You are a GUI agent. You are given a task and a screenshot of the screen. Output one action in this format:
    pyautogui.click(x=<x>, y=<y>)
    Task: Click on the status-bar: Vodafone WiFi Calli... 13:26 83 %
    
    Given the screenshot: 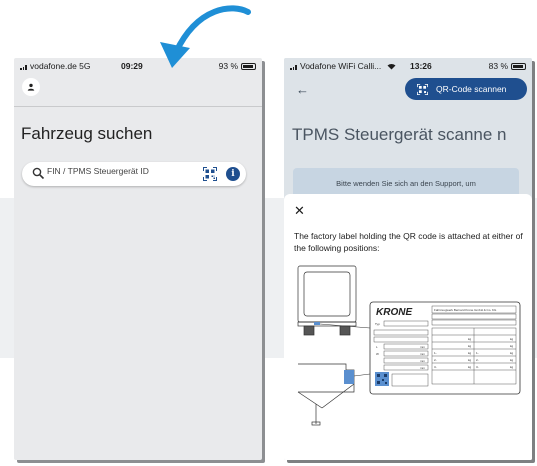 What is the action you would take?
    pyautogui.click(x=408, y=66)
    